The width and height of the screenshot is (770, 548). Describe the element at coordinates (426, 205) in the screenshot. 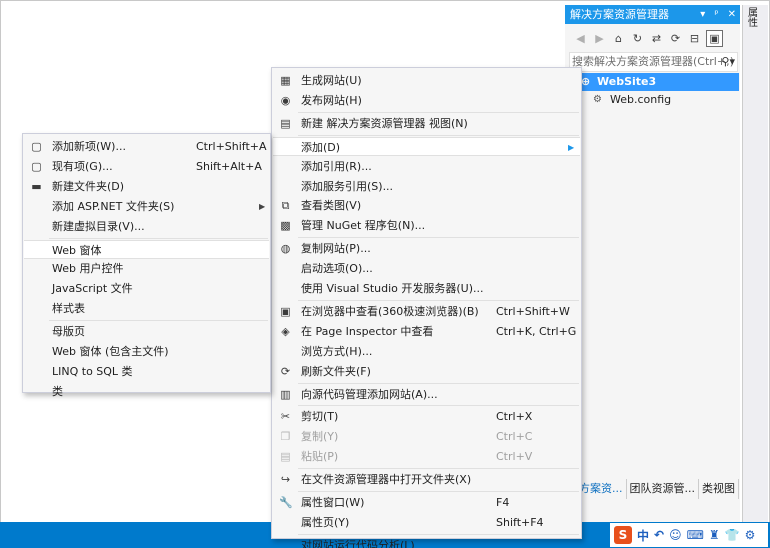

I see `menu-item-main-menu-8: ⧉ 查看类图(V)` at that location.